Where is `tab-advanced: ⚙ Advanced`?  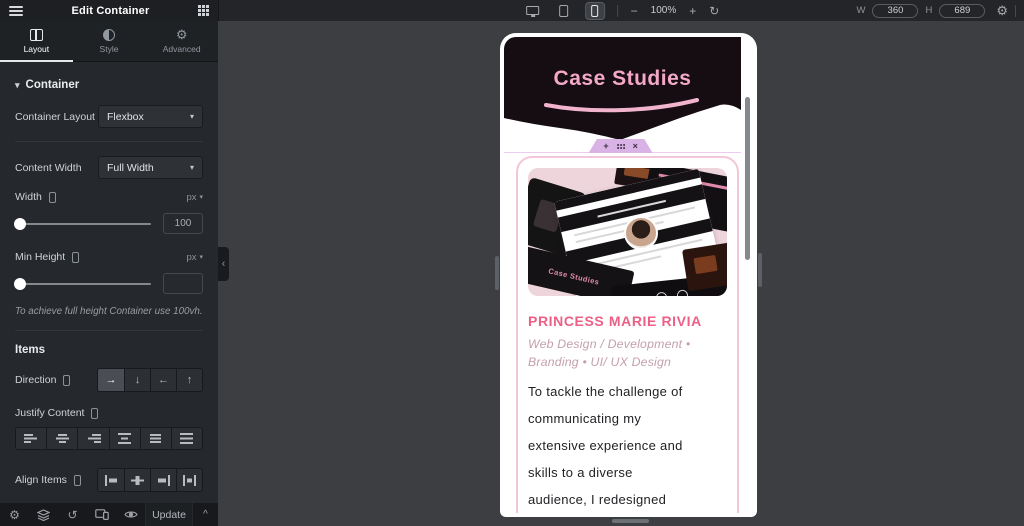 tab-advanced: ⚙ Advanced is located at coordinates (181, 41).